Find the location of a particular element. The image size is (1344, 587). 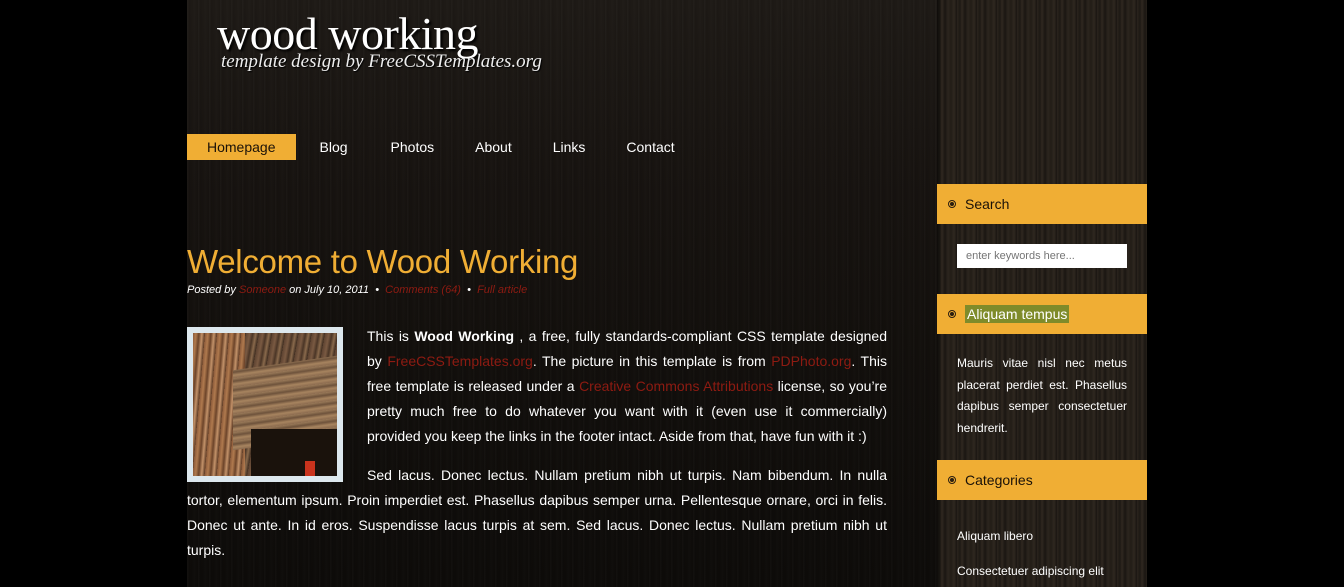

comments-link: Comments (64) is located at coordinates (423, 290).